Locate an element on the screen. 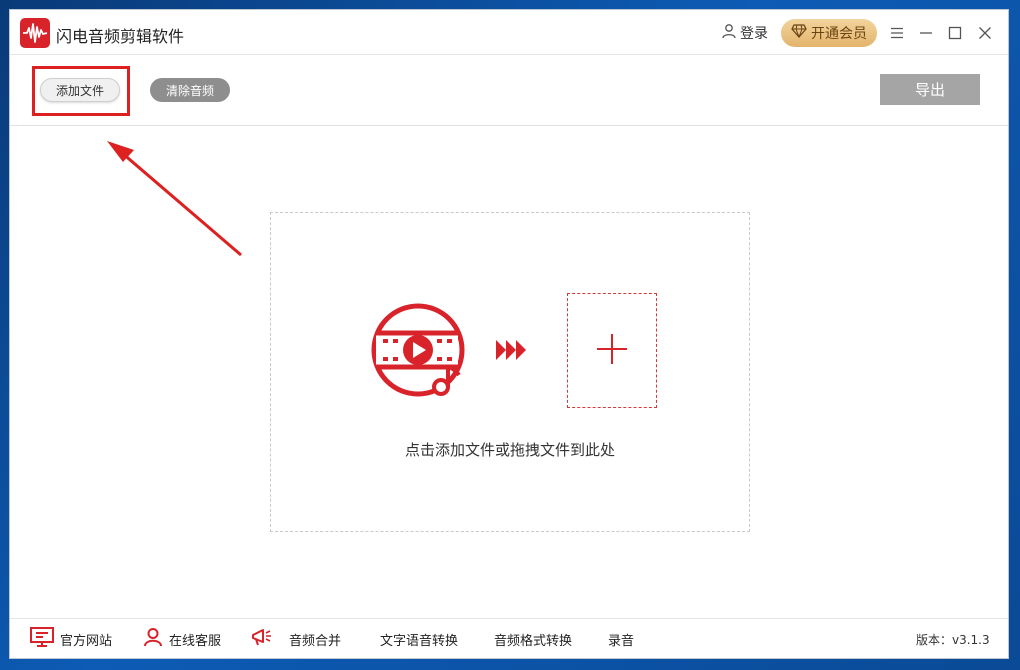 The width and height of the screenshot is (1020, 670). toolbar: 添加文件 清除音频 导出 is located at coordinates (509, 90).